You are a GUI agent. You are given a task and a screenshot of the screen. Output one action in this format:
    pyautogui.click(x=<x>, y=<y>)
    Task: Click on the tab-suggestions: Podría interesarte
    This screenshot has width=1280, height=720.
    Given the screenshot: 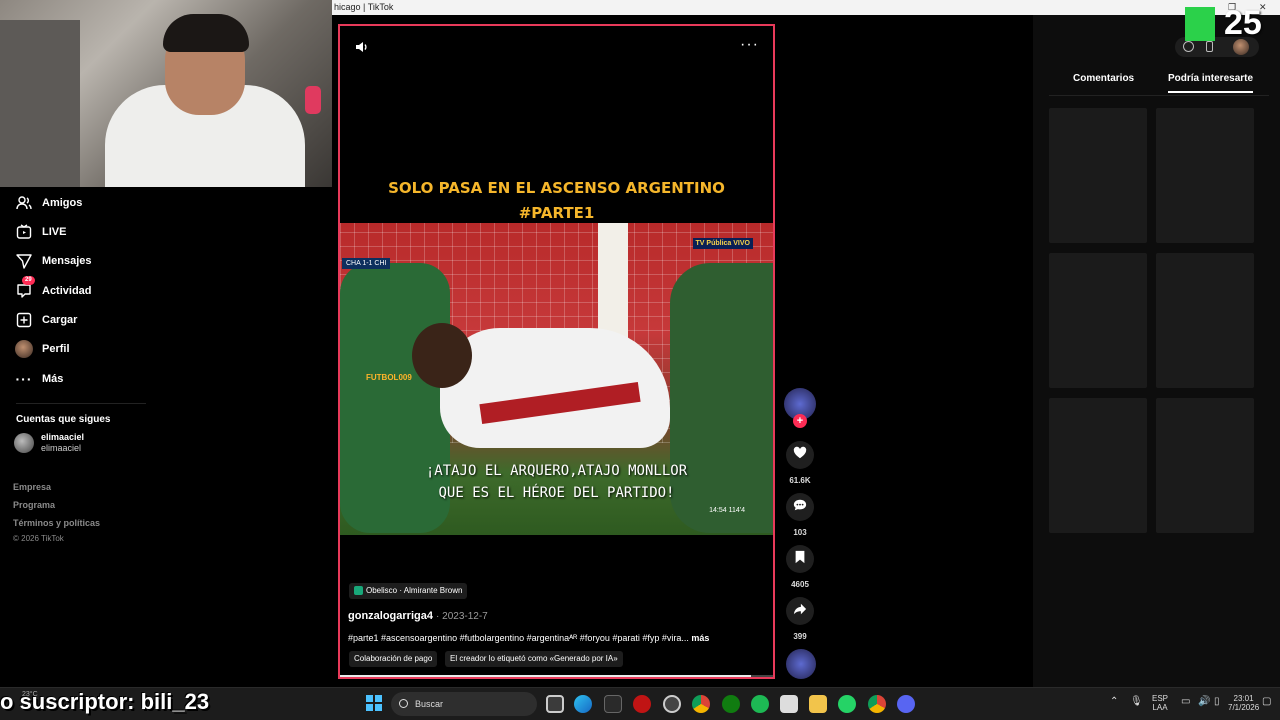 What is the action you would take?
    pyautogui.click(x=1211, y=83)
    